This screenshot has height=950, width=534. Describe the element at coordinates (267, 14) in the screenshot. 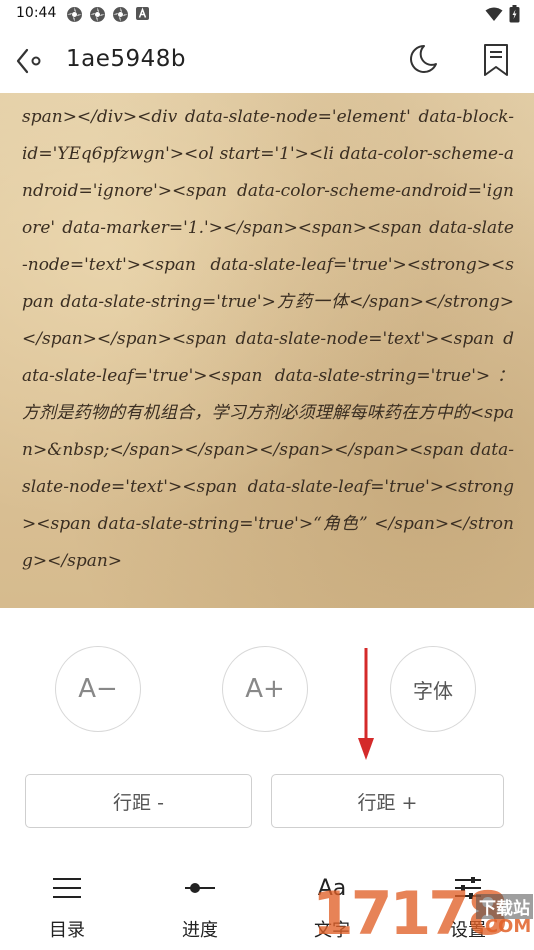

I see `status-bar: 10:44` at that location.